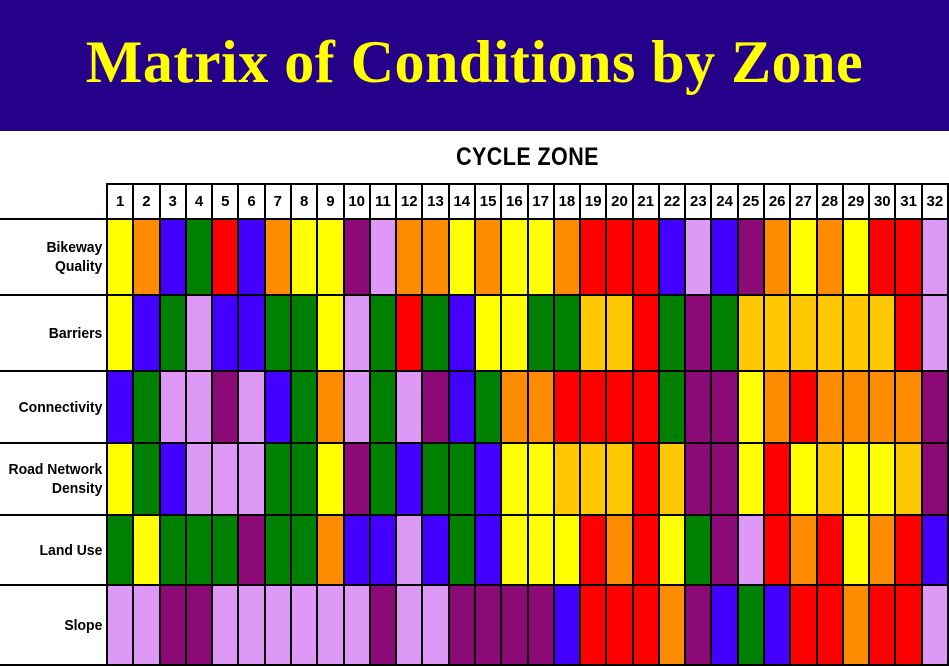 This screenshot has width=949, height=666. What do you see at coordinates (751, 201) in the screenshot?
I see `column-header-zone-25: 25` at bounding box center [751, 201].